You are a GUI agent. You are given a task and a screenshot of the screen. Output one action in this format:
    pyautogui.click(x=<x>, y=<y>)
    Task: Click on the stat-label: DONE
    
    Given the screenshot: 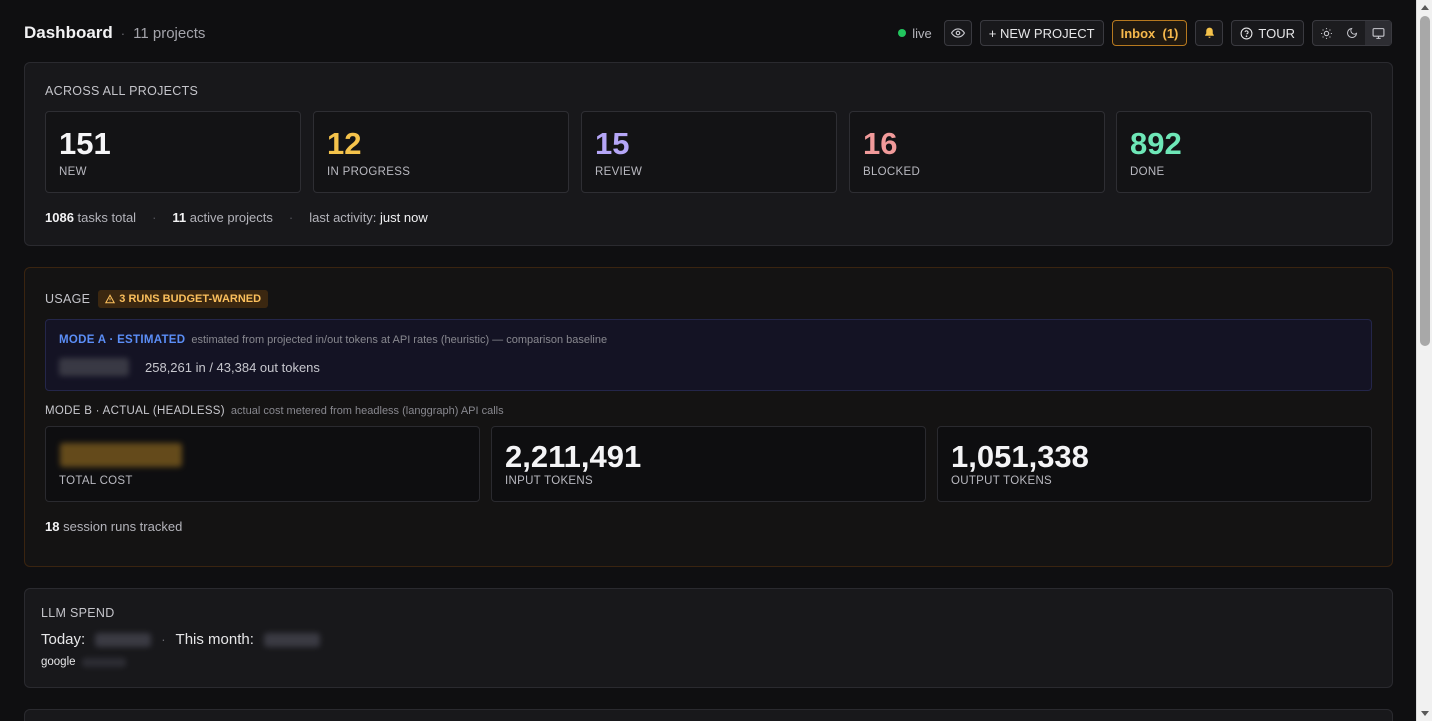 What is the action you would take?
    pyautogui.click(x=1147, y=172)
    